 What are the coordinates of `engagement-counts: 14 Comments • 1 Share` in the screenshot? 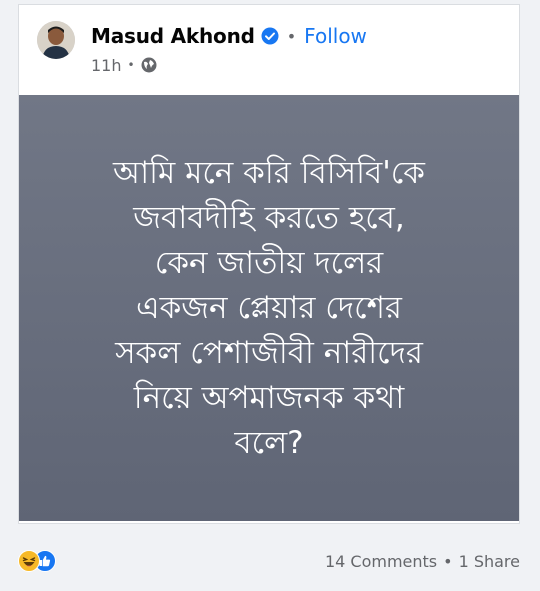 It's located at (422, 561).